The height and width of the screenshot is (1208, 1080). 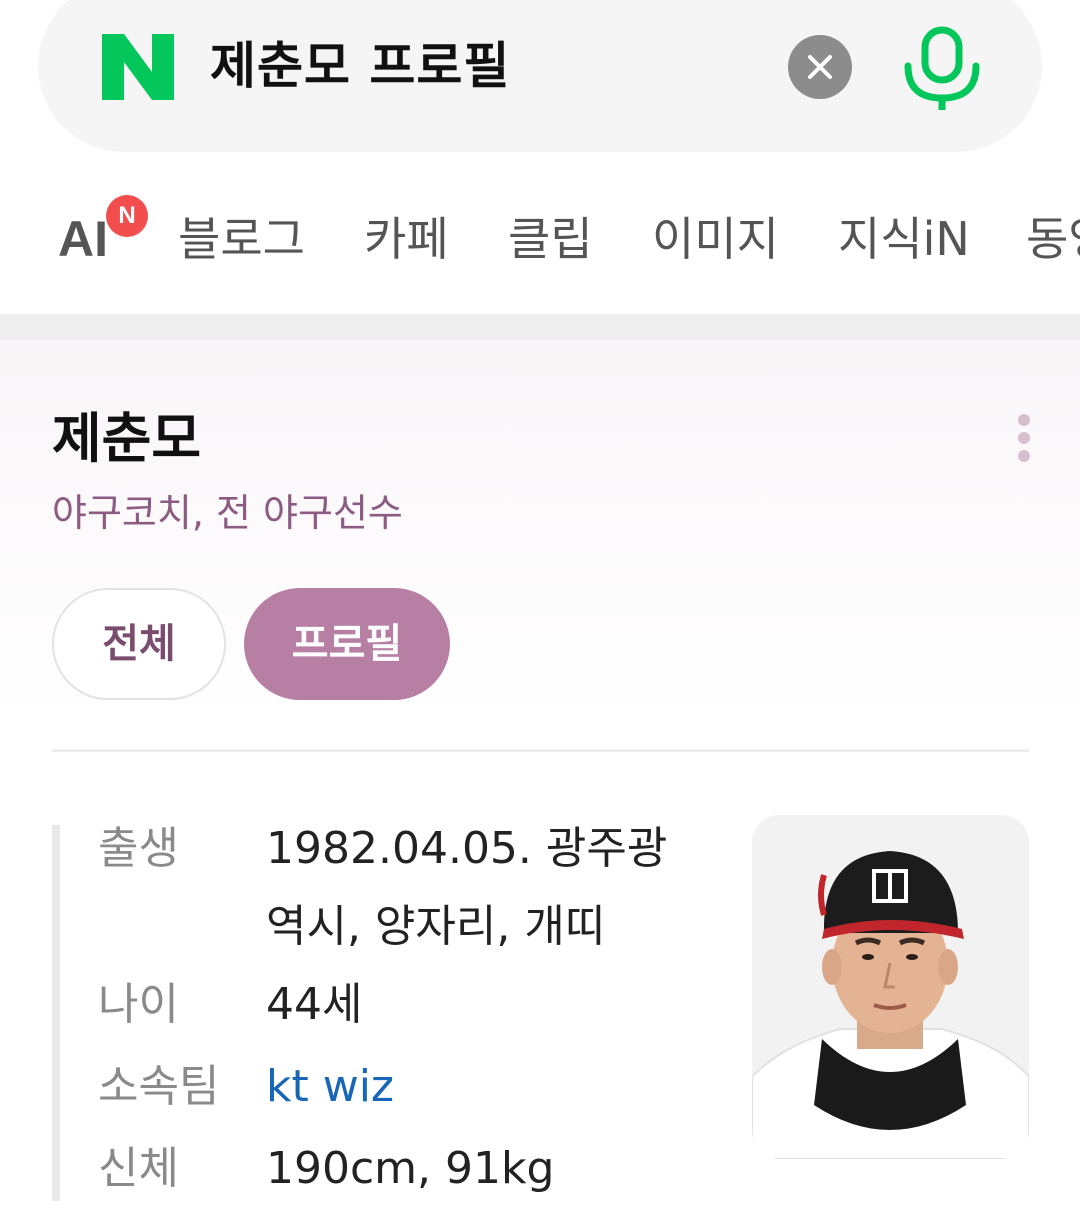 I want to click on player-portrait, so click(x=890, y=987).